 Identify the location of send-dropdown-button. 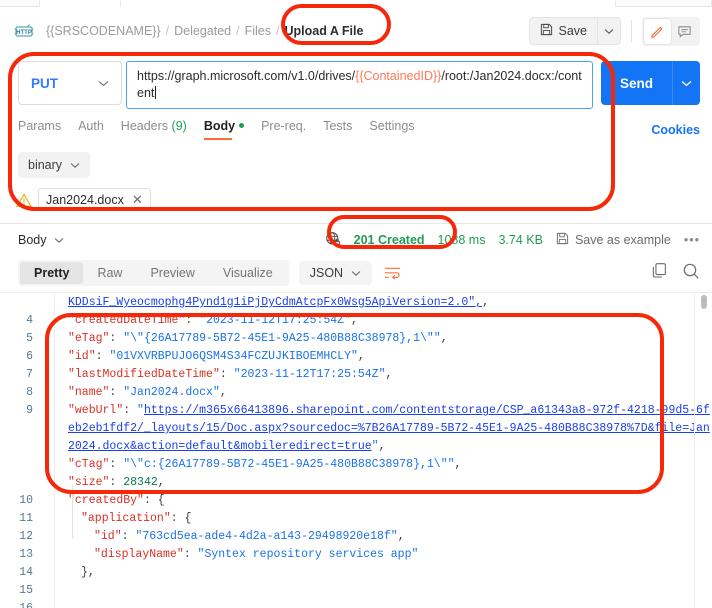
(686, 83).